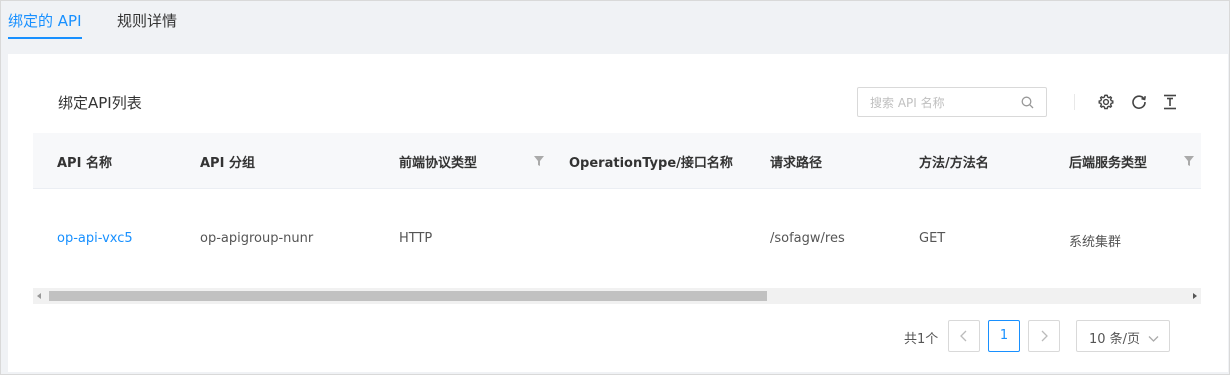 This screenshot has height=375, width=1230. Describe the element at coordinates (1027, 104) in the screenshot. I see `search-icon` at that location.